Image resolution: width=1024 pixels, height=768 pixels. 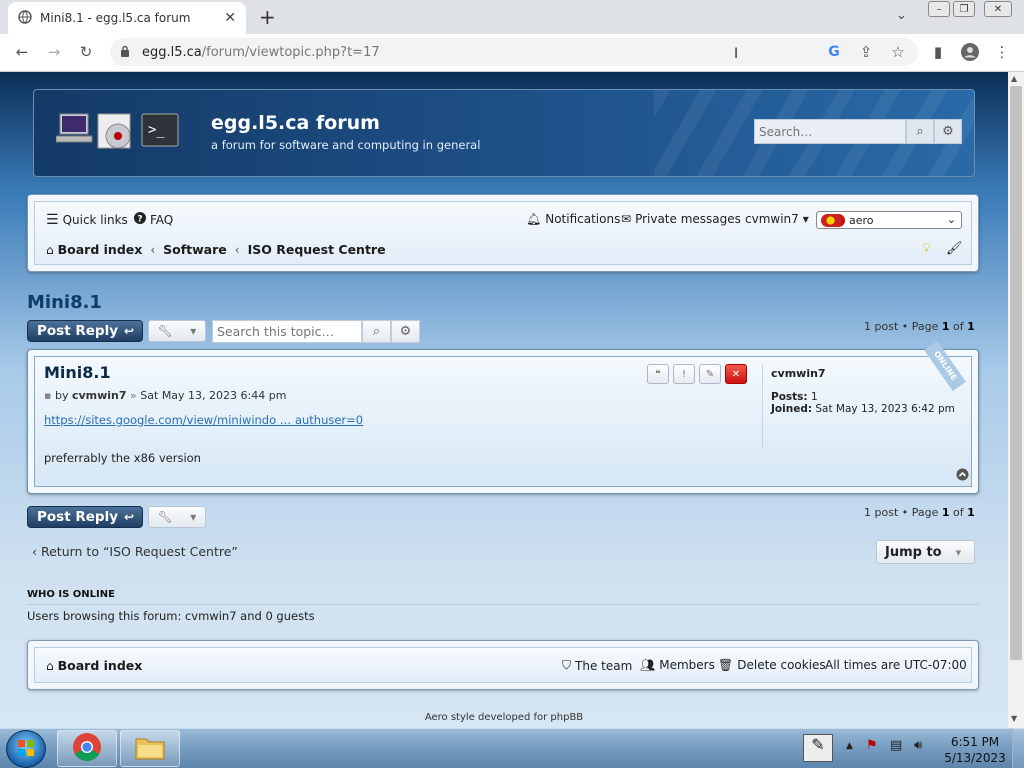 I want to click on bookmark-star-icon: ☆, so click(x=898, y=52).